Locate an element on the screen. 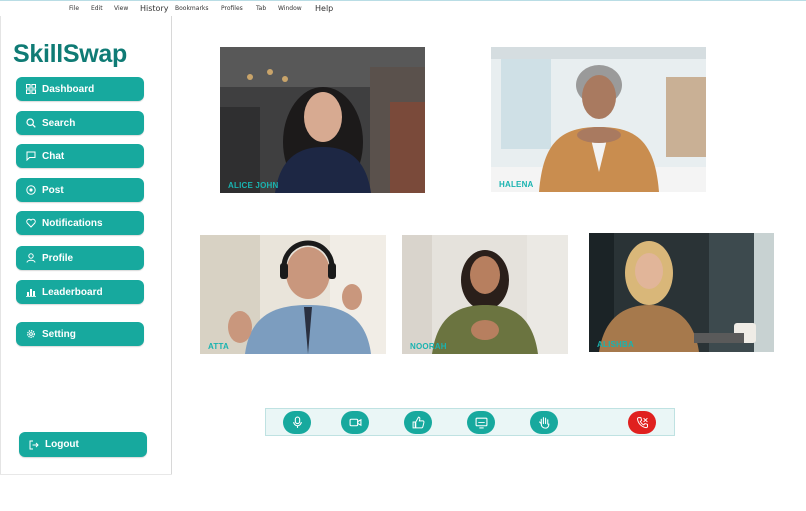  sidebar-item-label: Post is located at coordinates (53, 190).